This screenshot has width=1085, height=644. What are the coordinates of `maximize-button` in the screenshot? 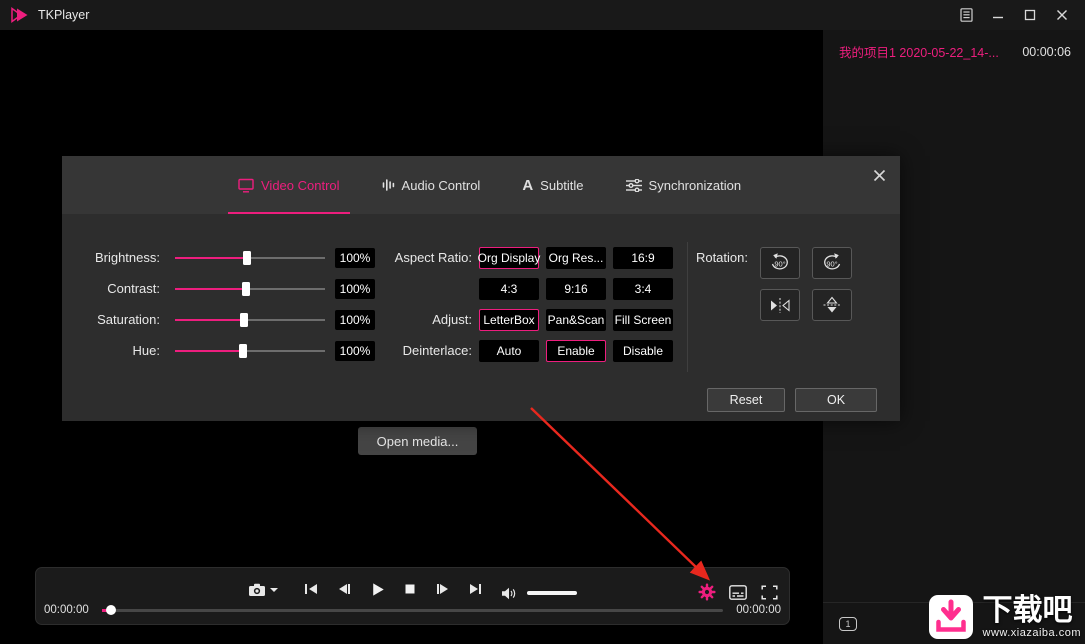 It's located at (1030, 15).